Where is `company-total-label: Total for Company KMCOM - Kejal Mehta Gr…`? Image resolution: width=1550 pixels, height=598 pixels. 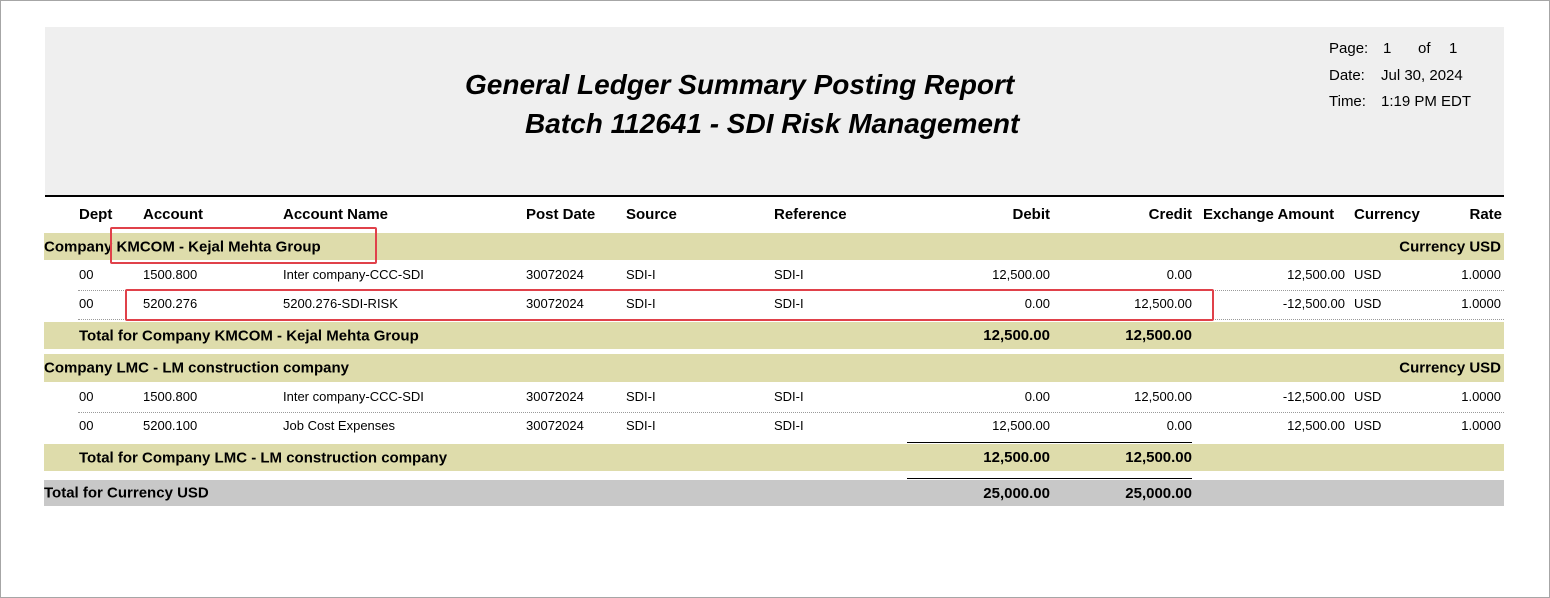 company-total-label: Total for Company KMCOM - Kejal Mehta Gr… is located at coordinates (249, 335).